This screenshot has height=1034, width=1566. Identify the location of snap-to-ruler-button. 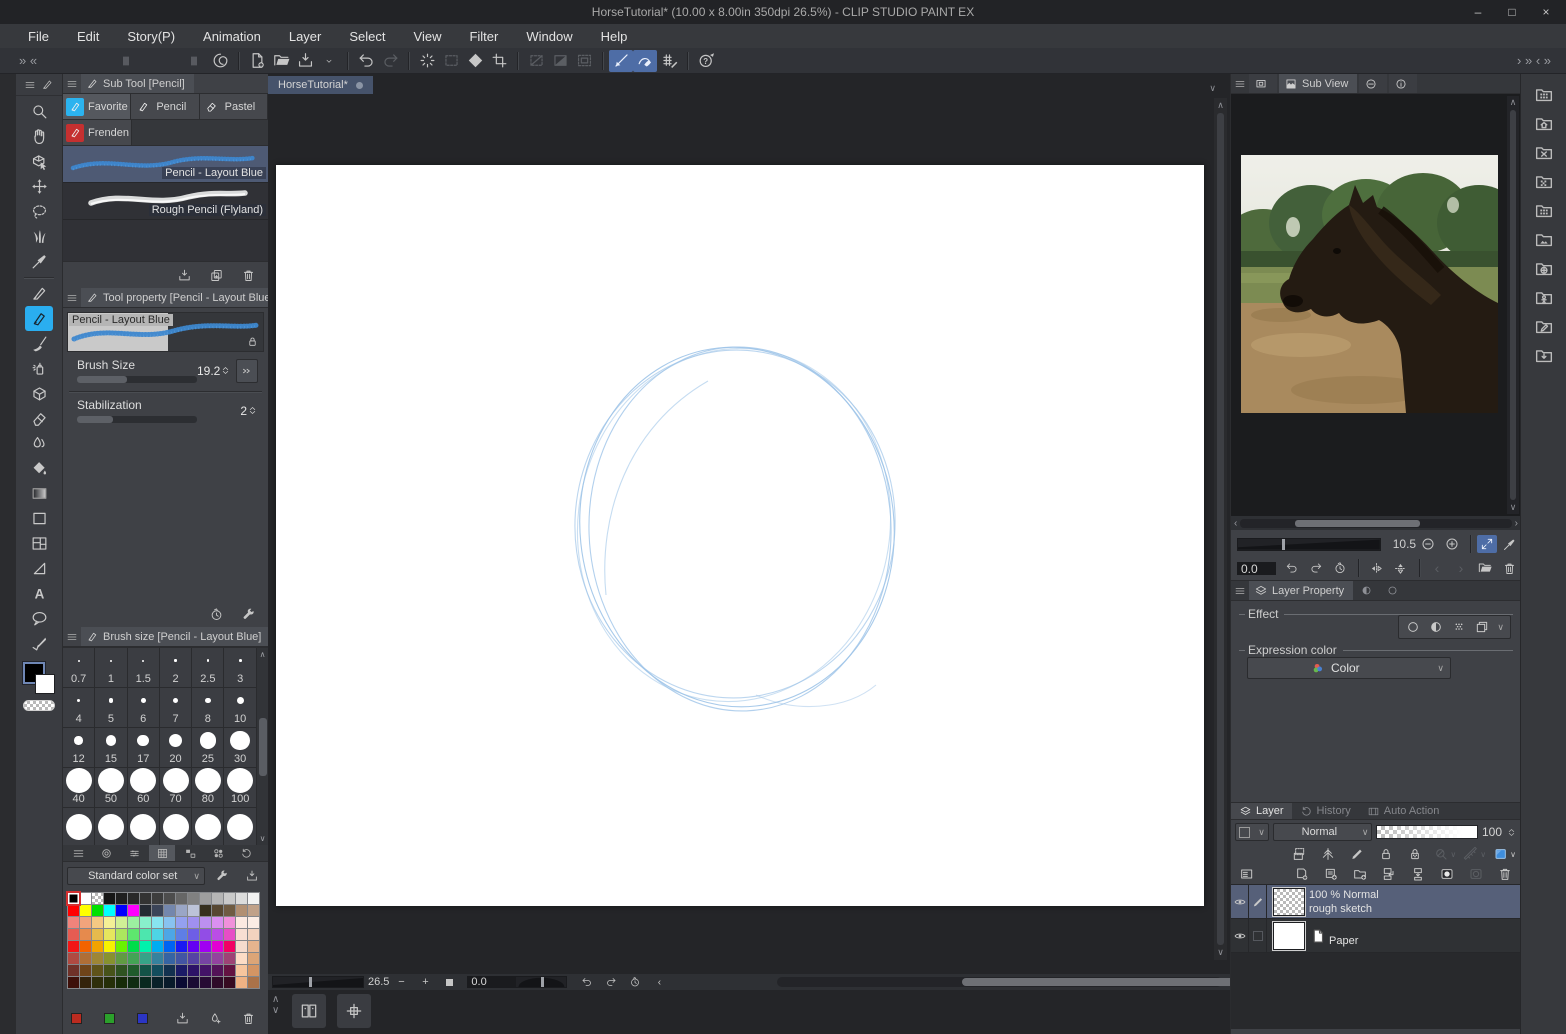
(621, 60).